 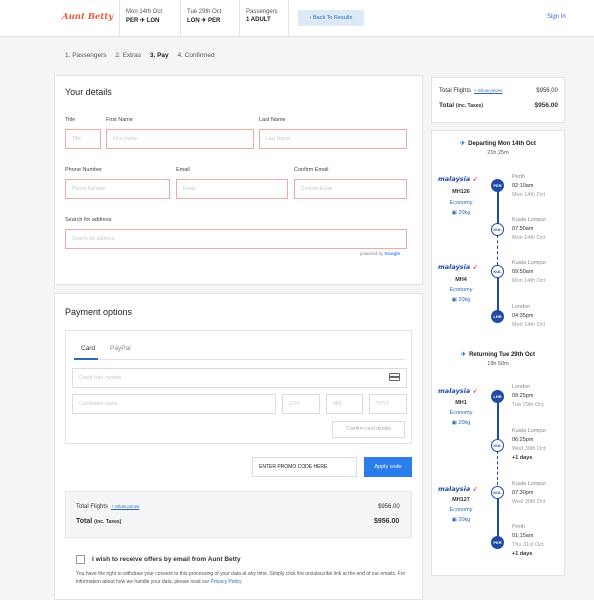 What do you see at coordinates (301, 404) in the screenshot?
I see `cvv-input: CVV` at bounding box center [301, 404].